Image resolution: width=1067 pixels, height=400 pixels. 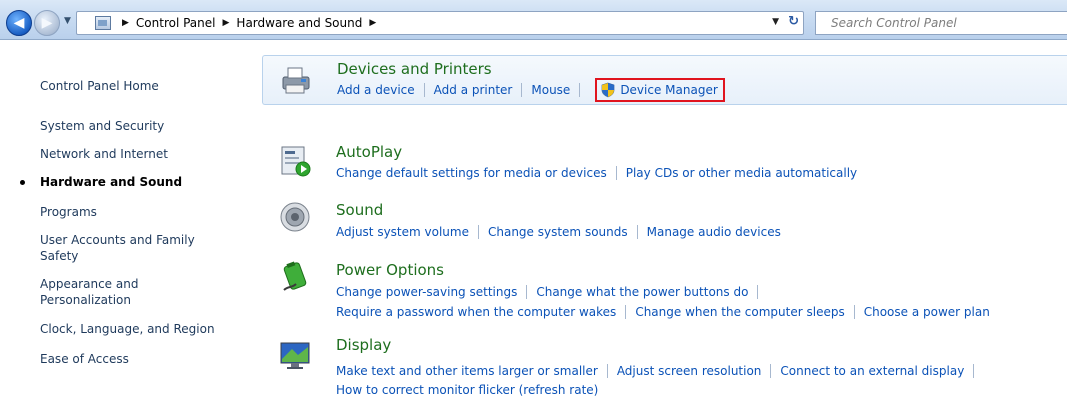 I want to click on nav-hardware-and-sound: Hardware and Sound, so click(x=111, y=182).